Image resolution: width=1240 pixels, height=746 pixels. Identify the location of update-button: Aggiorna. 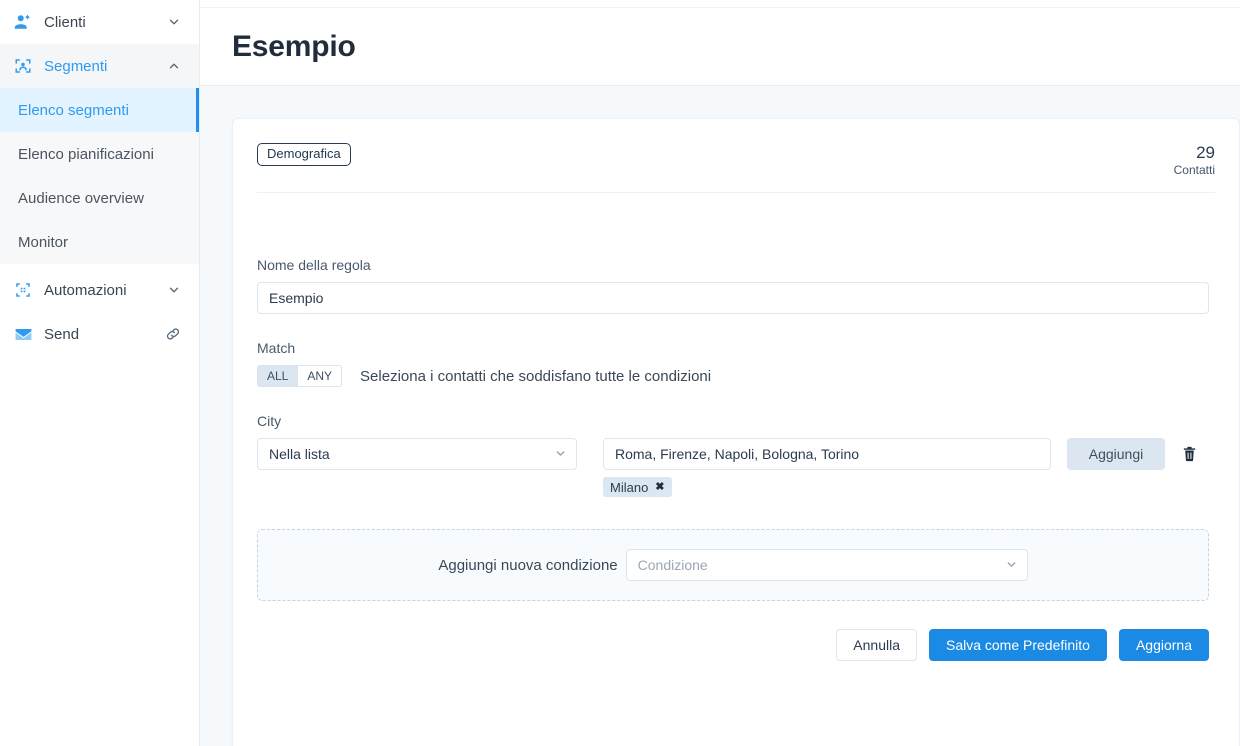
(1163, 645).